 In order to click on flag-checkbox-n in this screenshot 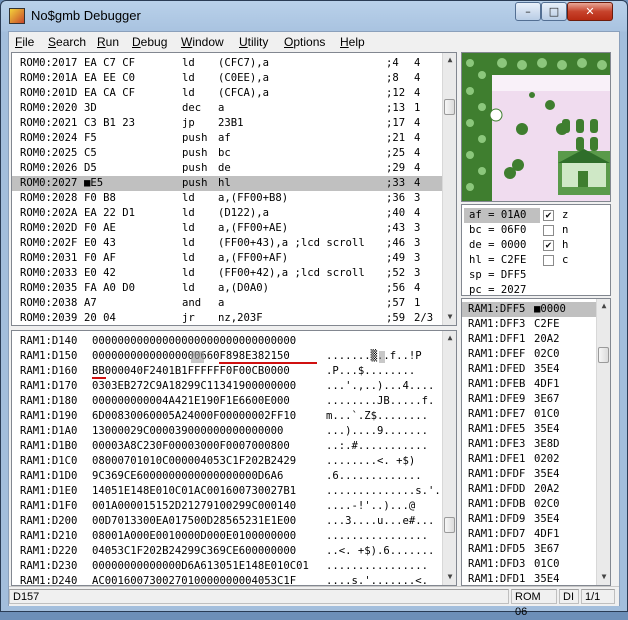, I will do `click(548, 230)`.